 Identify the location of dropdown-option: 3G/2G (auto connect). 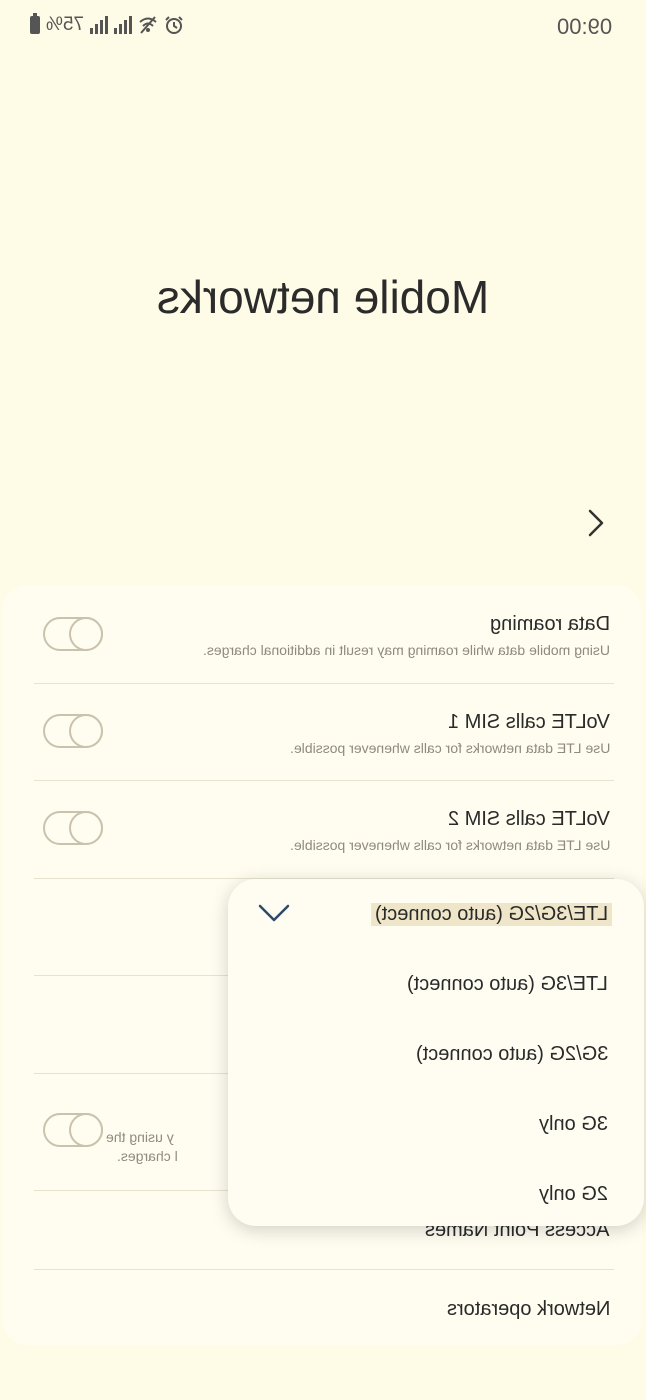
(512, 1054).